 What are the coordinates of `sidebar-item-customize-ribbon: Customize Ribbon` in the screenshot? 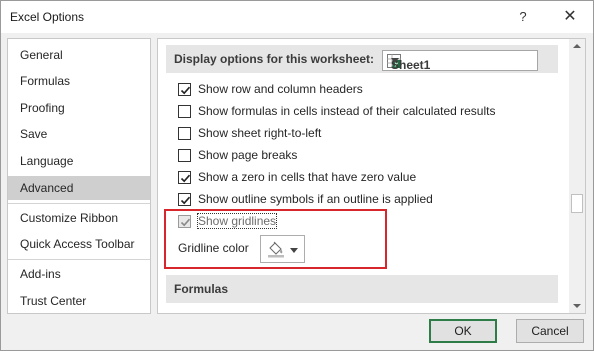 It's located at (79, 218).